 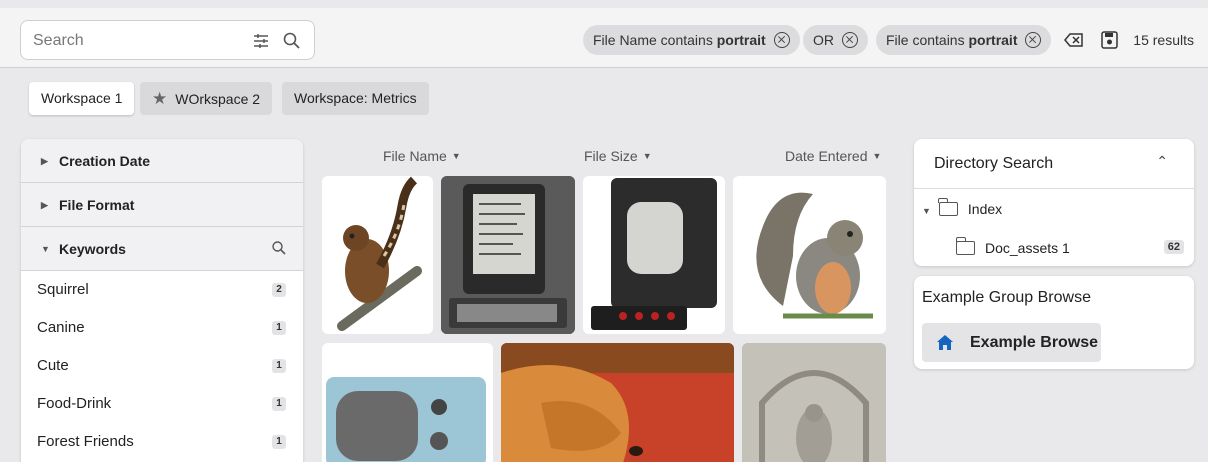 I want to click on terminal-image, so click(x=508, y=255).